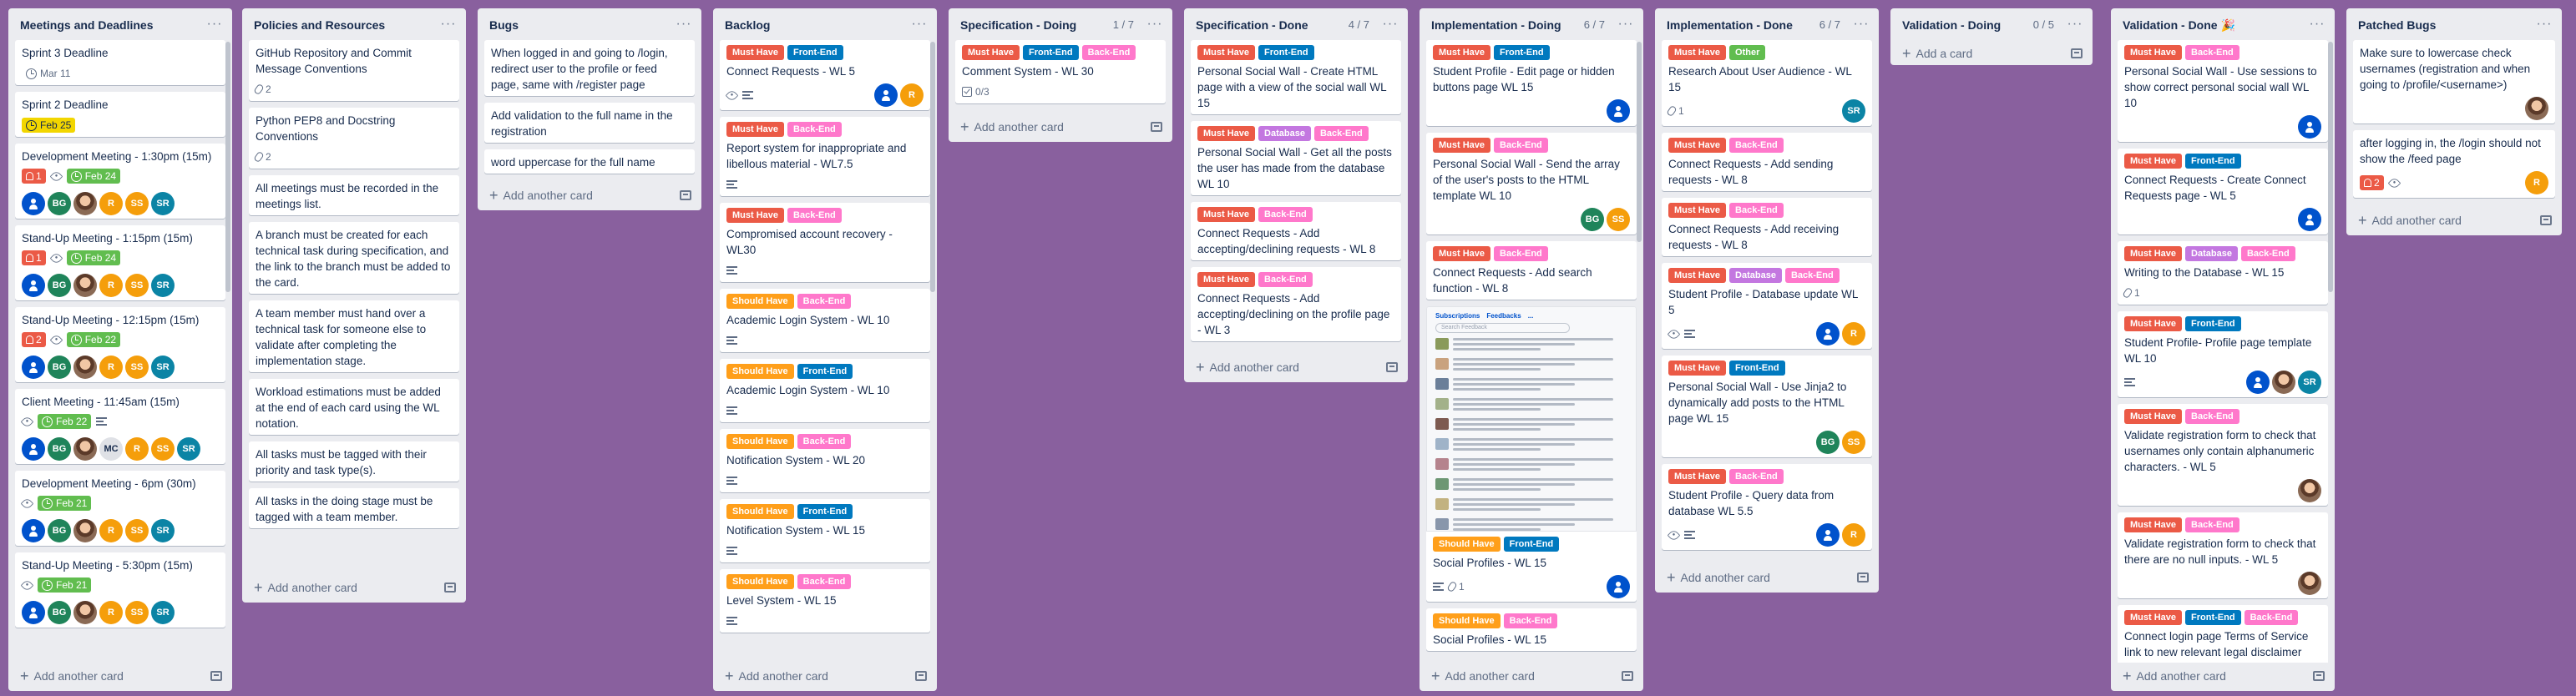  What do you see at coordinates (2446, 24) in the screenshot?
I see `list-title: Patched Bugs` at bounding box center [2446, 24].